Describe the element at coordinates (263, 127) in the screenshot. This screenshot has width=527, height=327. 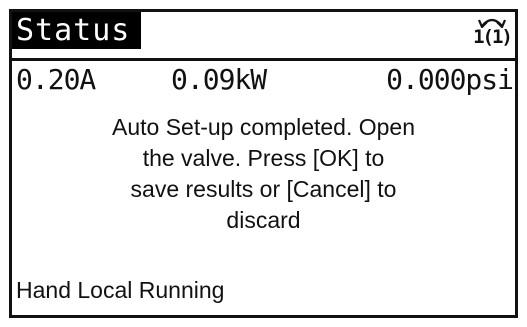
I see `message-line: Auto Set-up completed. Open` at that location.